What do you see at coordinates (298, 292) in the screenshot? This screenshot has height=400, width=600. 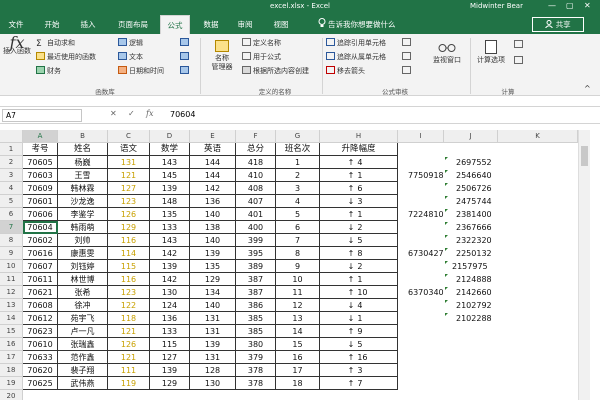 I see `table-cell-rank: 11` at bounding box center [298, 292].